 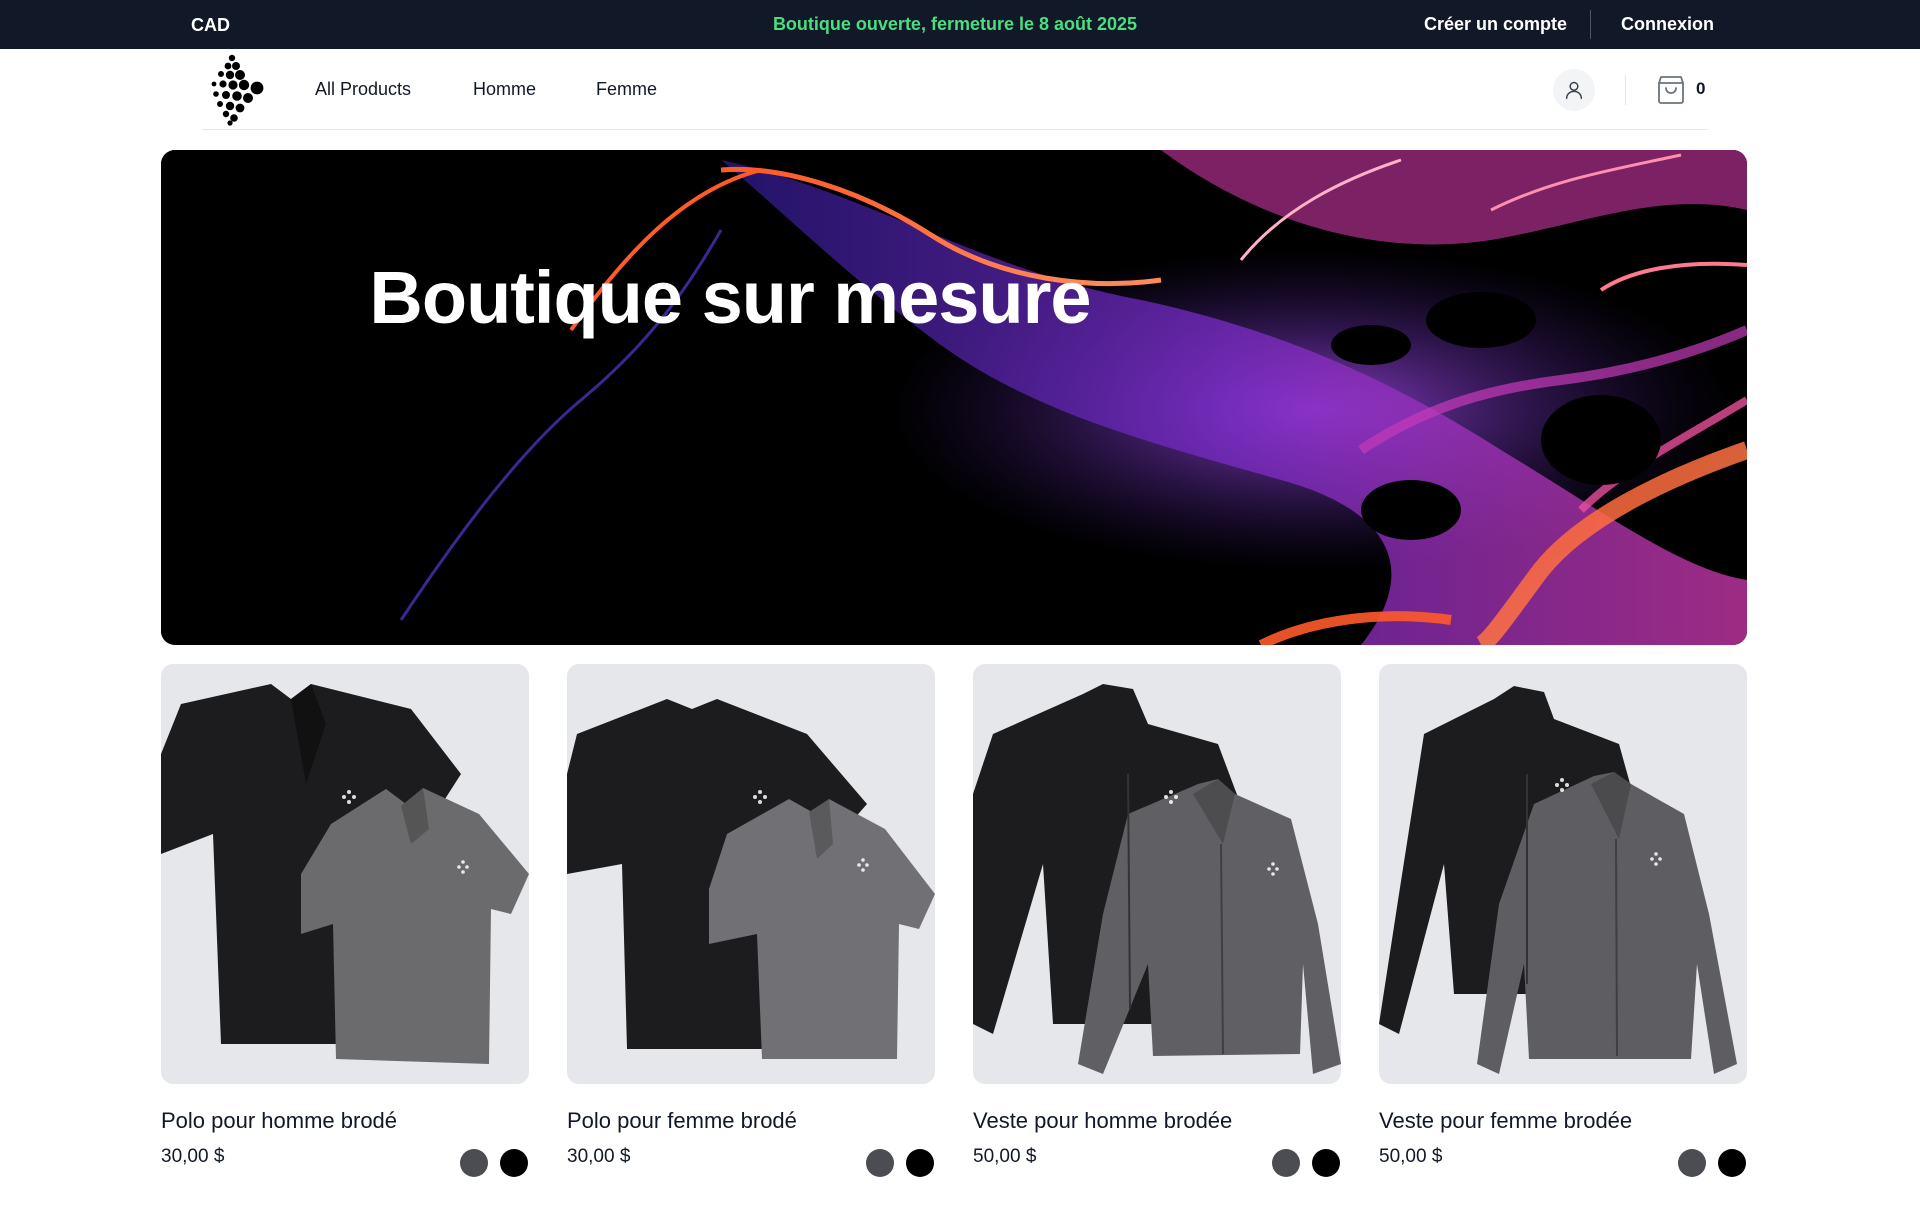 I want to click on account-button, so click(x=1574, y=90).